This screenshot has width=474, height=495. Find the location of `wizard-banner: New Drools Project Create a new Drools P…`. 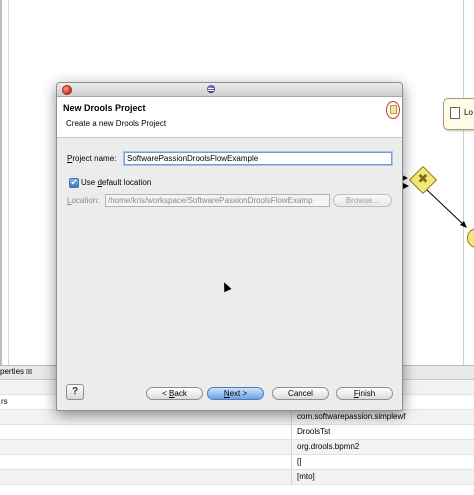

wizard-banner: New Drools Project Create a new Drools P… is located at coordinates (229, 117).